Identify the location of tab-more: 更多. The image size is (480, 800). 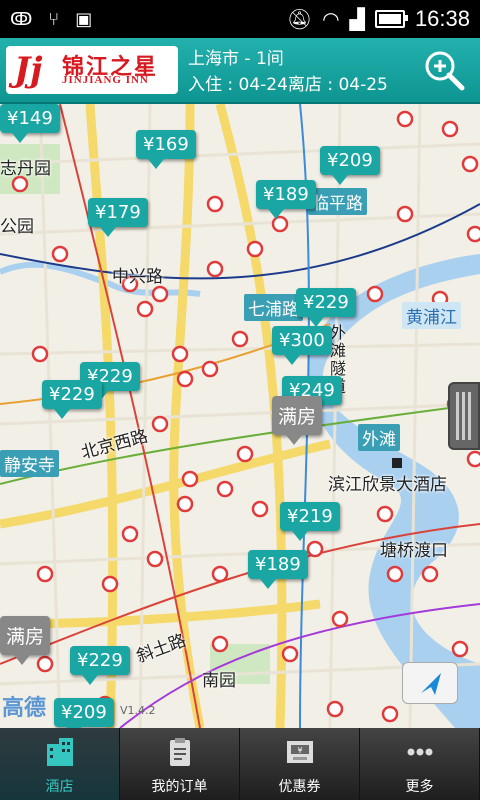
(420, 764).